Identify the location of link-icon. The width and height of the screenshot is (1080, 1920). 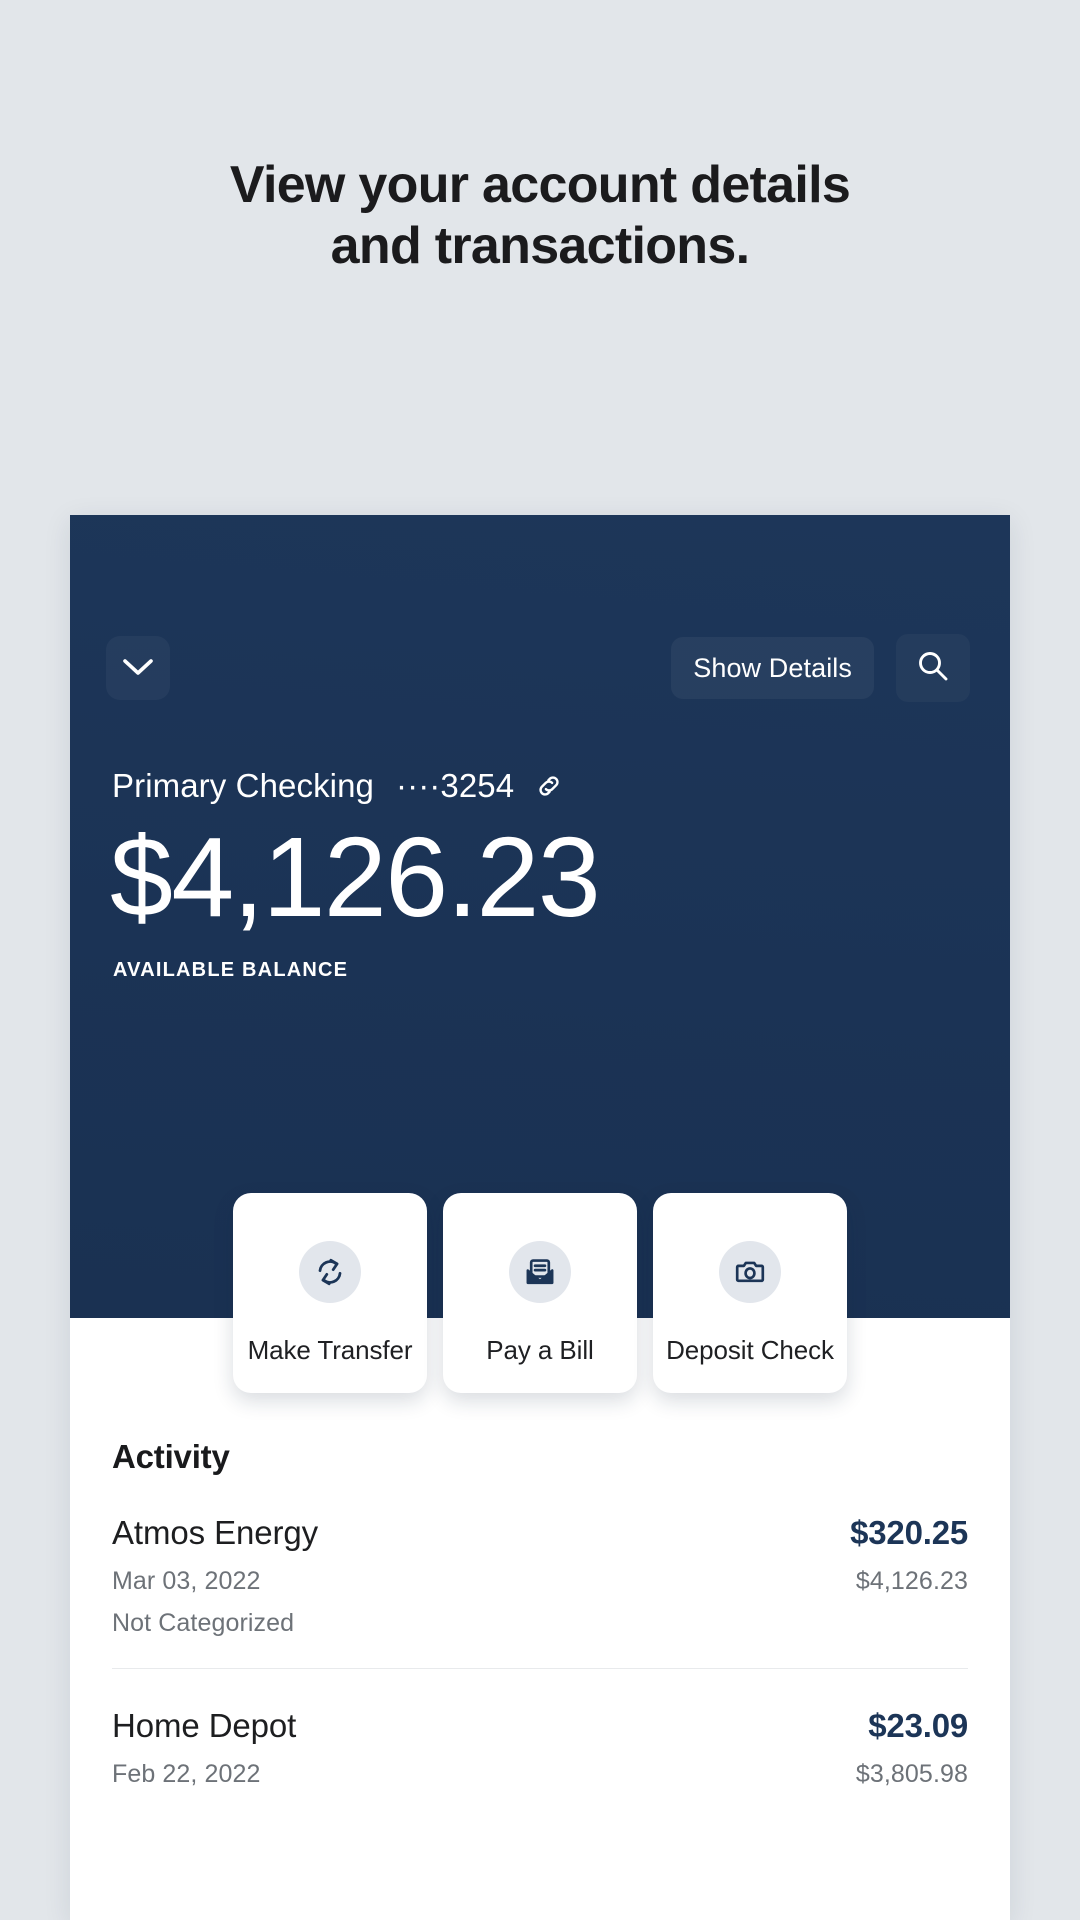
(549, 786).